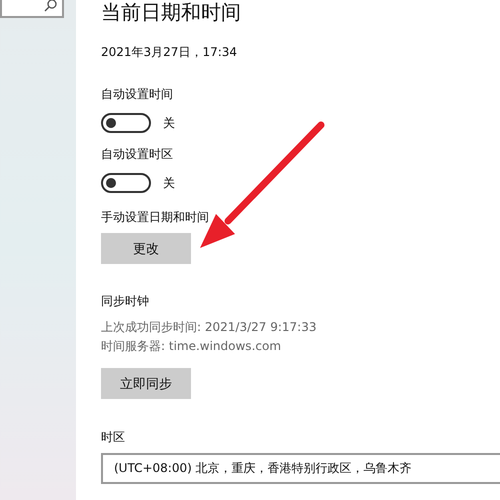 The image size is (500, 500). Describe the element at coordinates (137, 94) in the screenshot. I see `toggle-label: 自动设置时间` at that location.